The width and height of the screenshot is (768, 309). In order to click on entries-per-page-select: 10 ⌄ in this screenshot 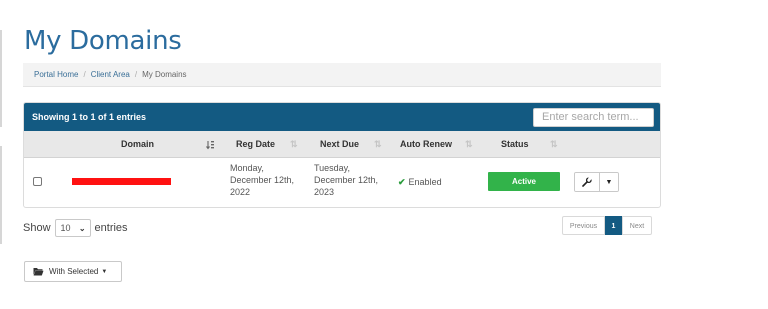, I will do `click(72, 228)`.